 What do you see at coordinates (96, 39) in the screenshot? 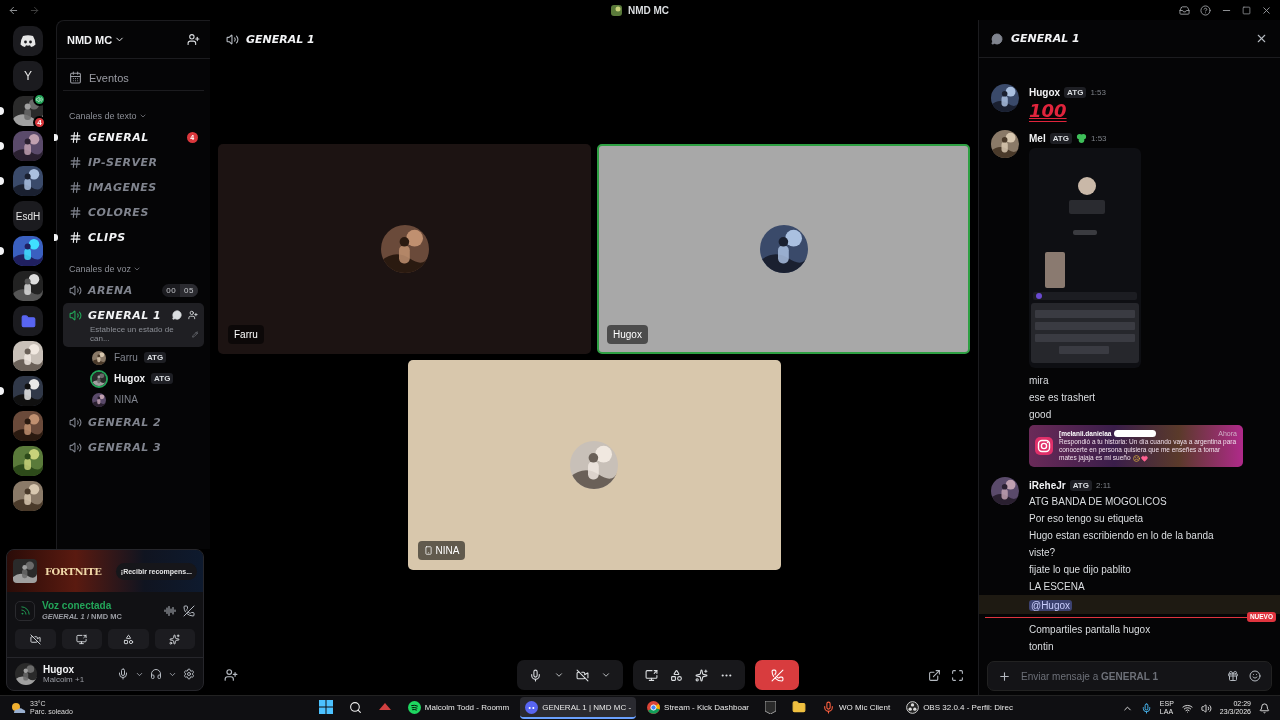
I see `server-name: NMD MC` at bounding box center [96, 39].